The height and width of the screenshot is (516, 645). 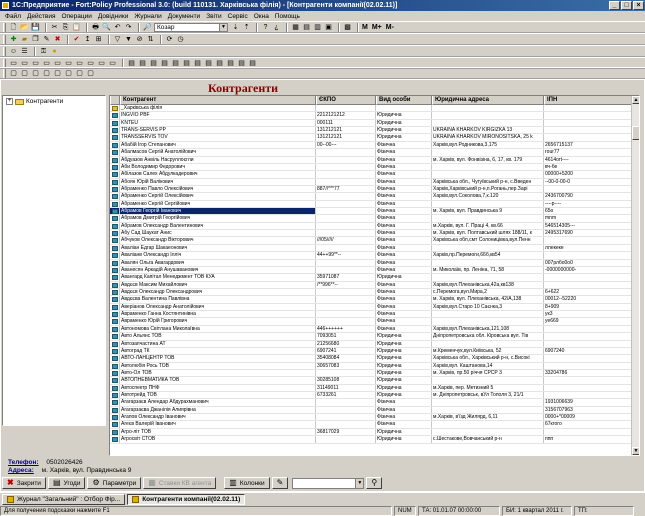 I want to click on paste-icon: 📋, so click(x=76, y=27).